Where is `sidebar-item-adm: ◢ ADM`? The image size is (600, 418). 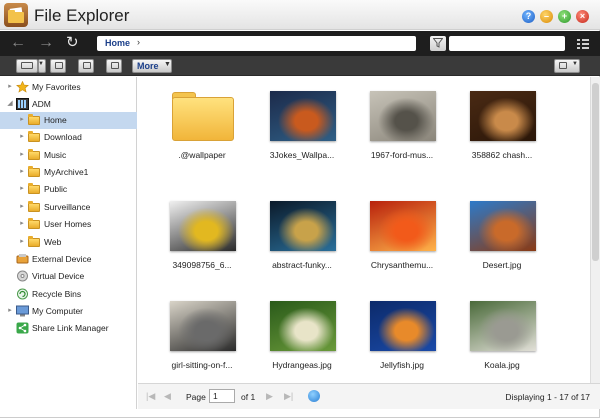
sidebar-item-adm: ◢ ADM is located at coordinates (68, 104).